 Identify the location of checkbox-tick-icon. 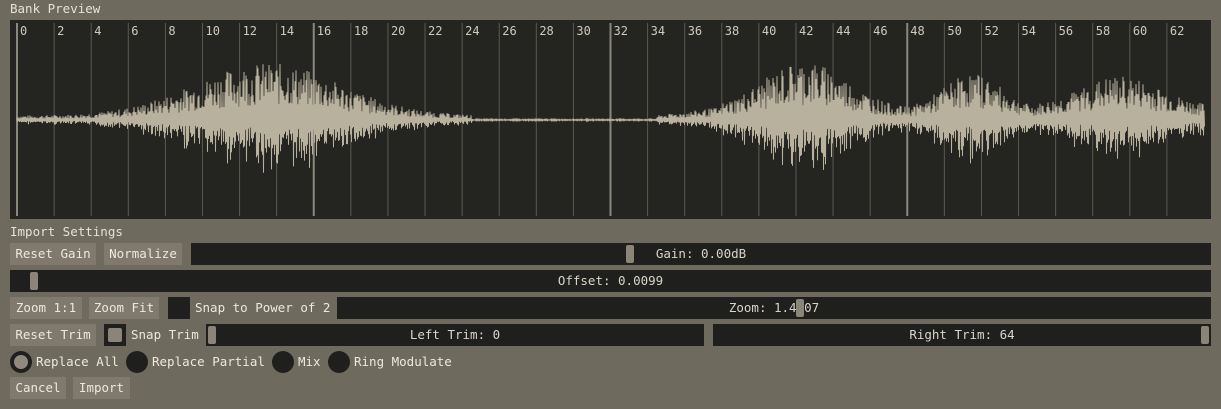
(115, 335).